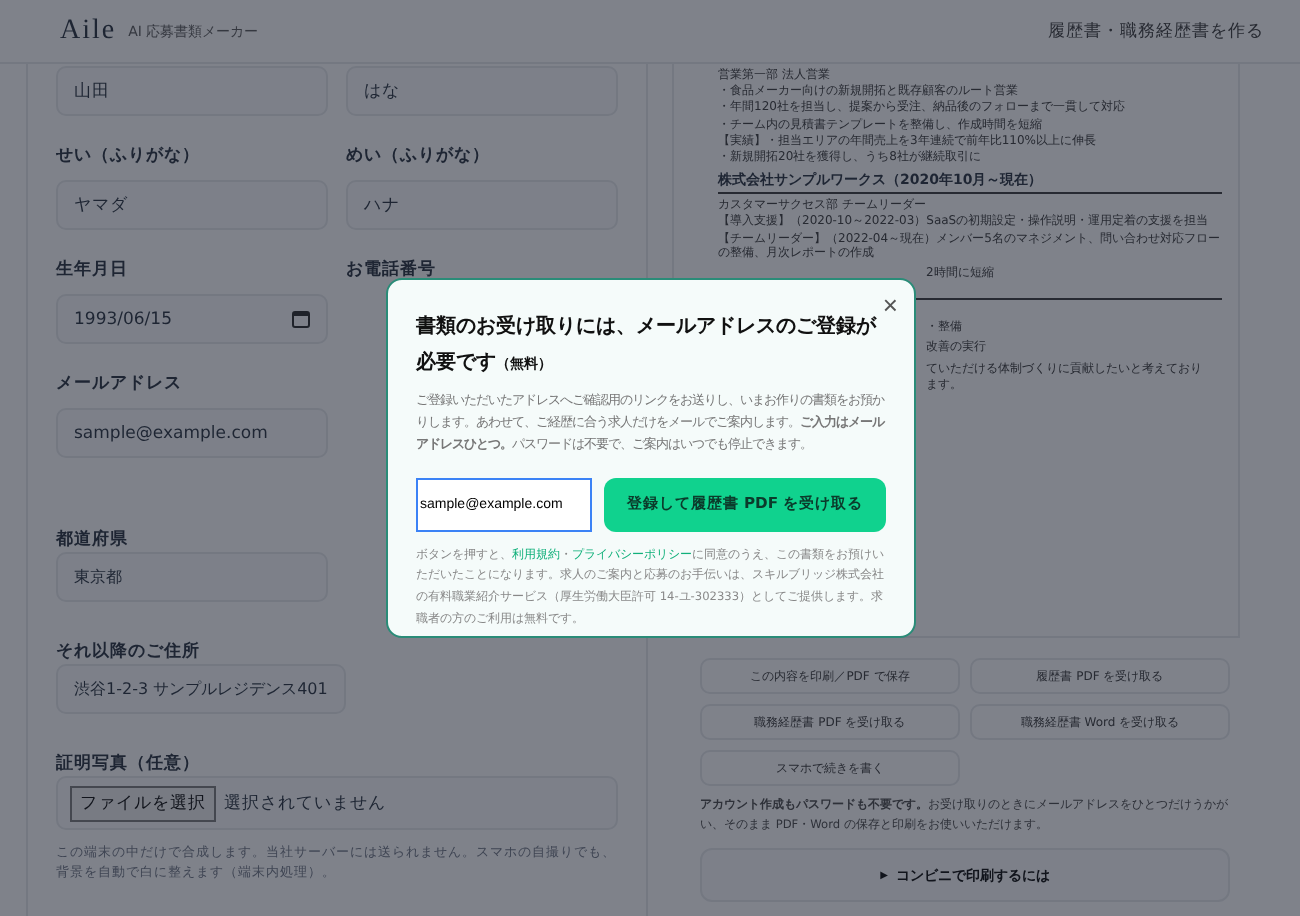  What do you see at coordinates (301, 319) in the screenshot?
I see `calendar-icon` at bounding box center [301, 319].